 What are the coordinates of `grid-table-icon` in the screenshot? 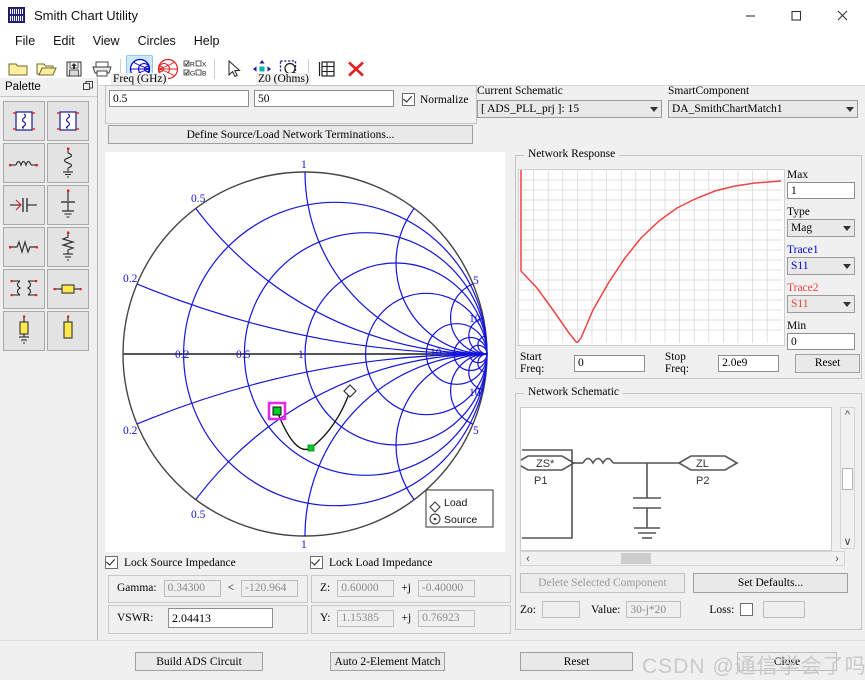 It's located at (327, 68).